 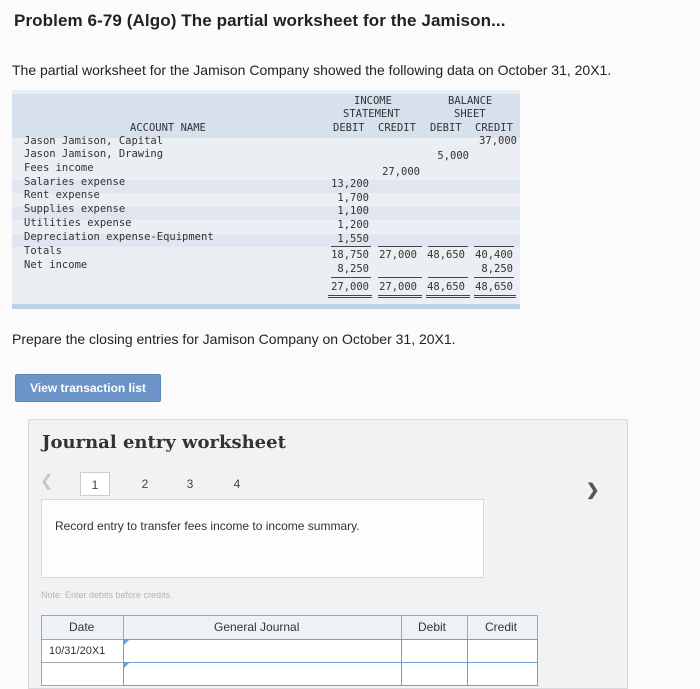 I want to click on worksheet-account: Jason Jamison, Drawing, so click(x=94, y=154).